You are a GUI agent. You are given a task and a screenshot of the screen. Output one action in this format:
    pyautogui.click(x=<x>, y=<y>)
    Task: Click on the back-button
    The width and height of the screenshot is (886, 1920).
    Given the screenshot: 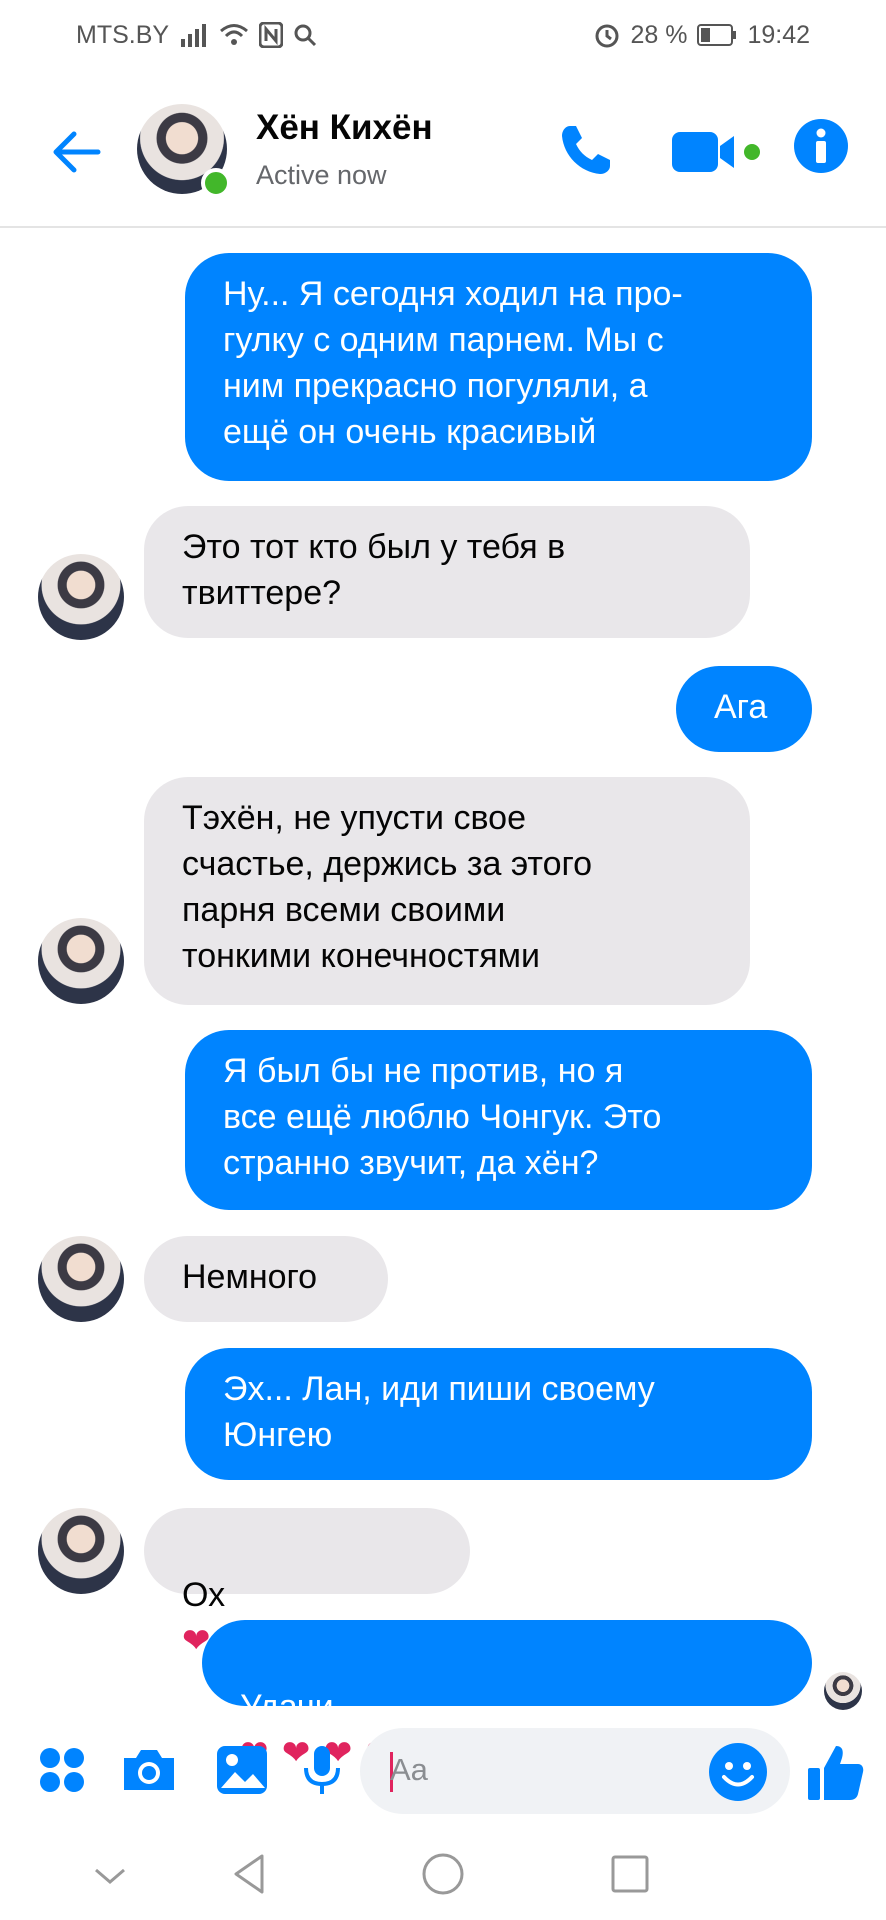 What is the action you would take?
    pyautogui.click(x=76, y=152)
    